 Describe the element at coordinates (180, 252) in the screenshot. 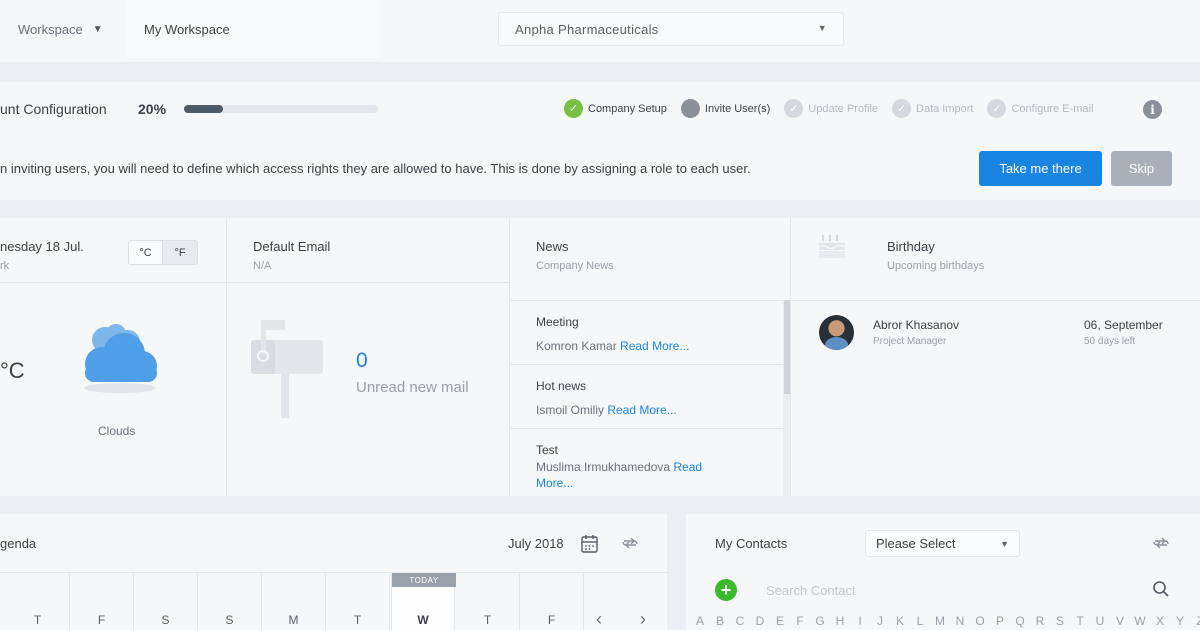

I see `fahrenheit-button: °F` at that location.